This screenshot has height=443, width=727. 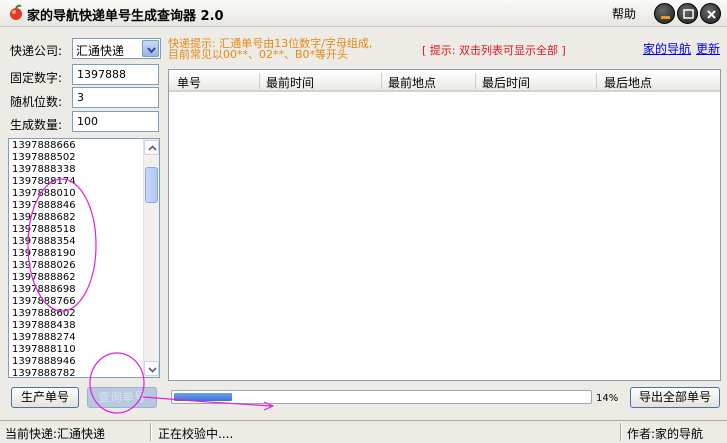 What do you see at coordinates (115, 97) in the screenshot?
I see `random-digits-input: 3` at bounding box center [115, 97].